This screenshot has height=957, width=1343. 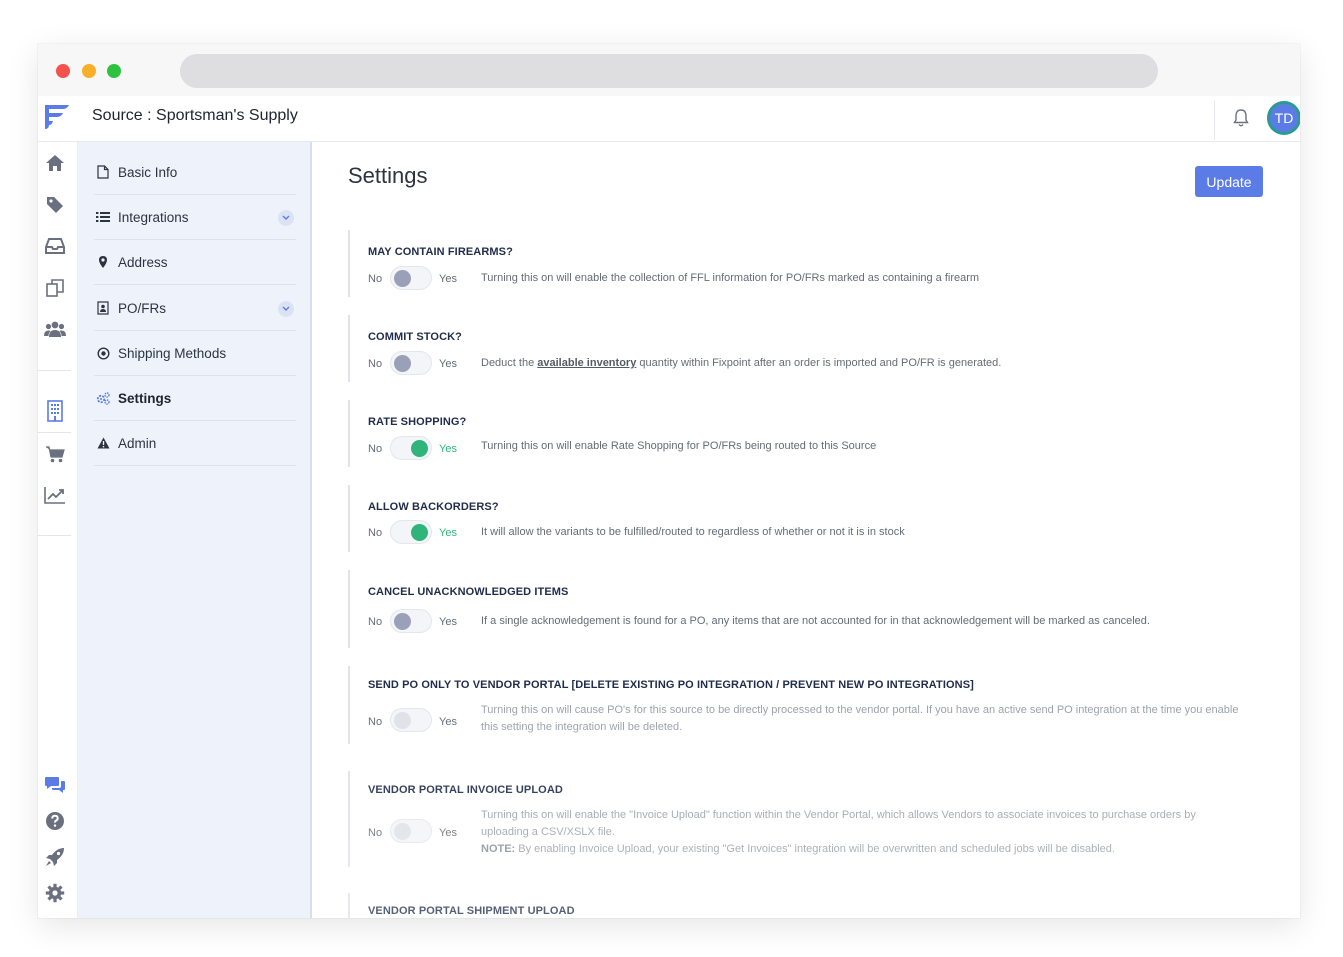 I want to click on copy-icon, so click(x=55, y=288).